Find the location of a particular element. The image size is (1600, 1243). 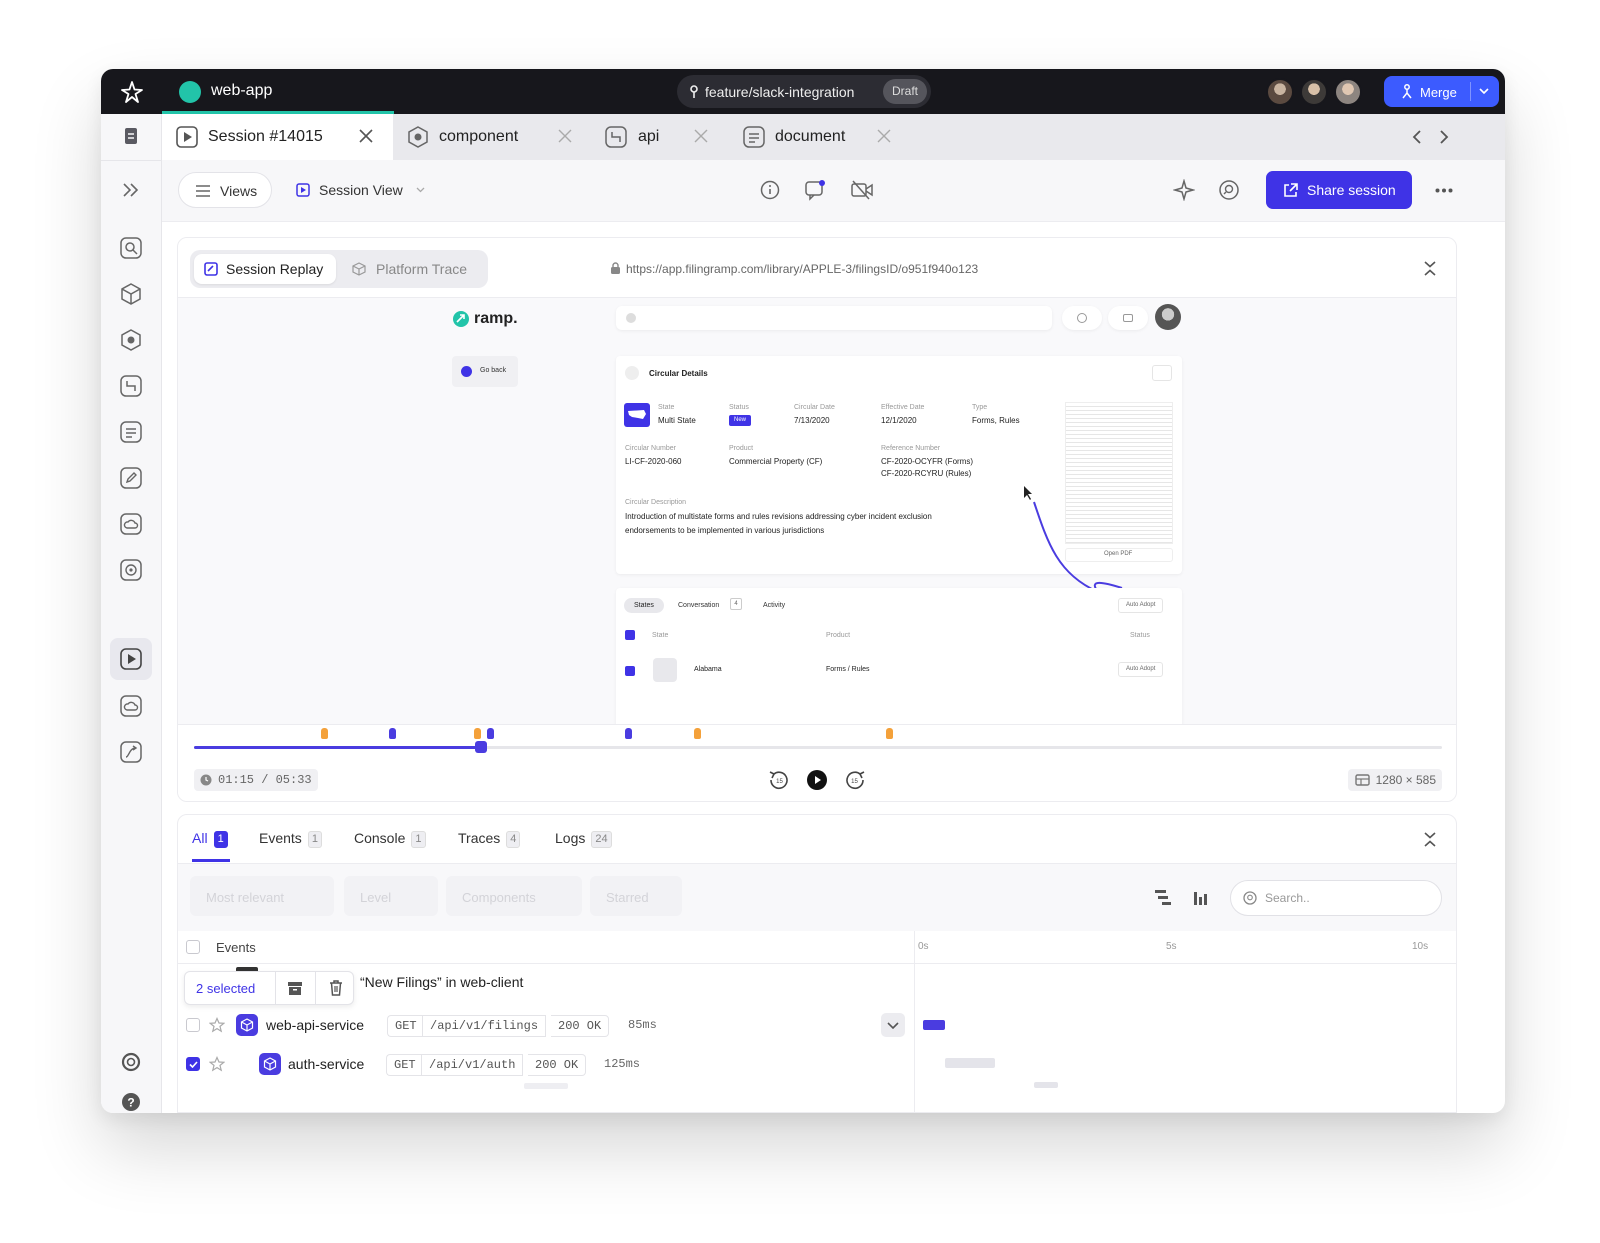

tab-count: 24 is located at coordinates (601, 839).